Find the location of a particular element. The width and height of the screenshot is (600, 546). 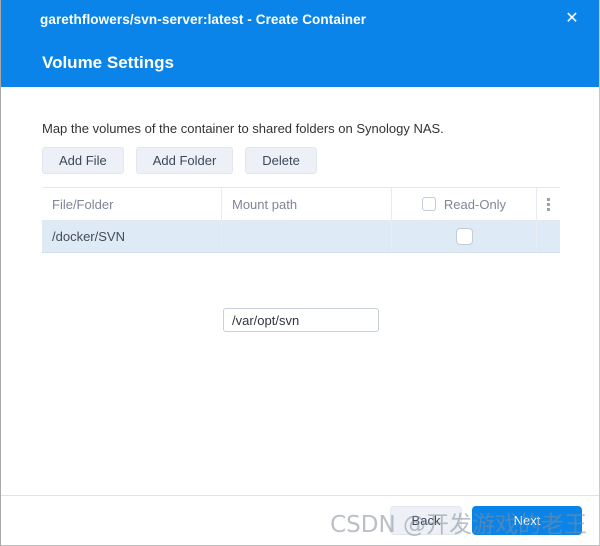

cell-read-only is located at coordinates (464, 236).